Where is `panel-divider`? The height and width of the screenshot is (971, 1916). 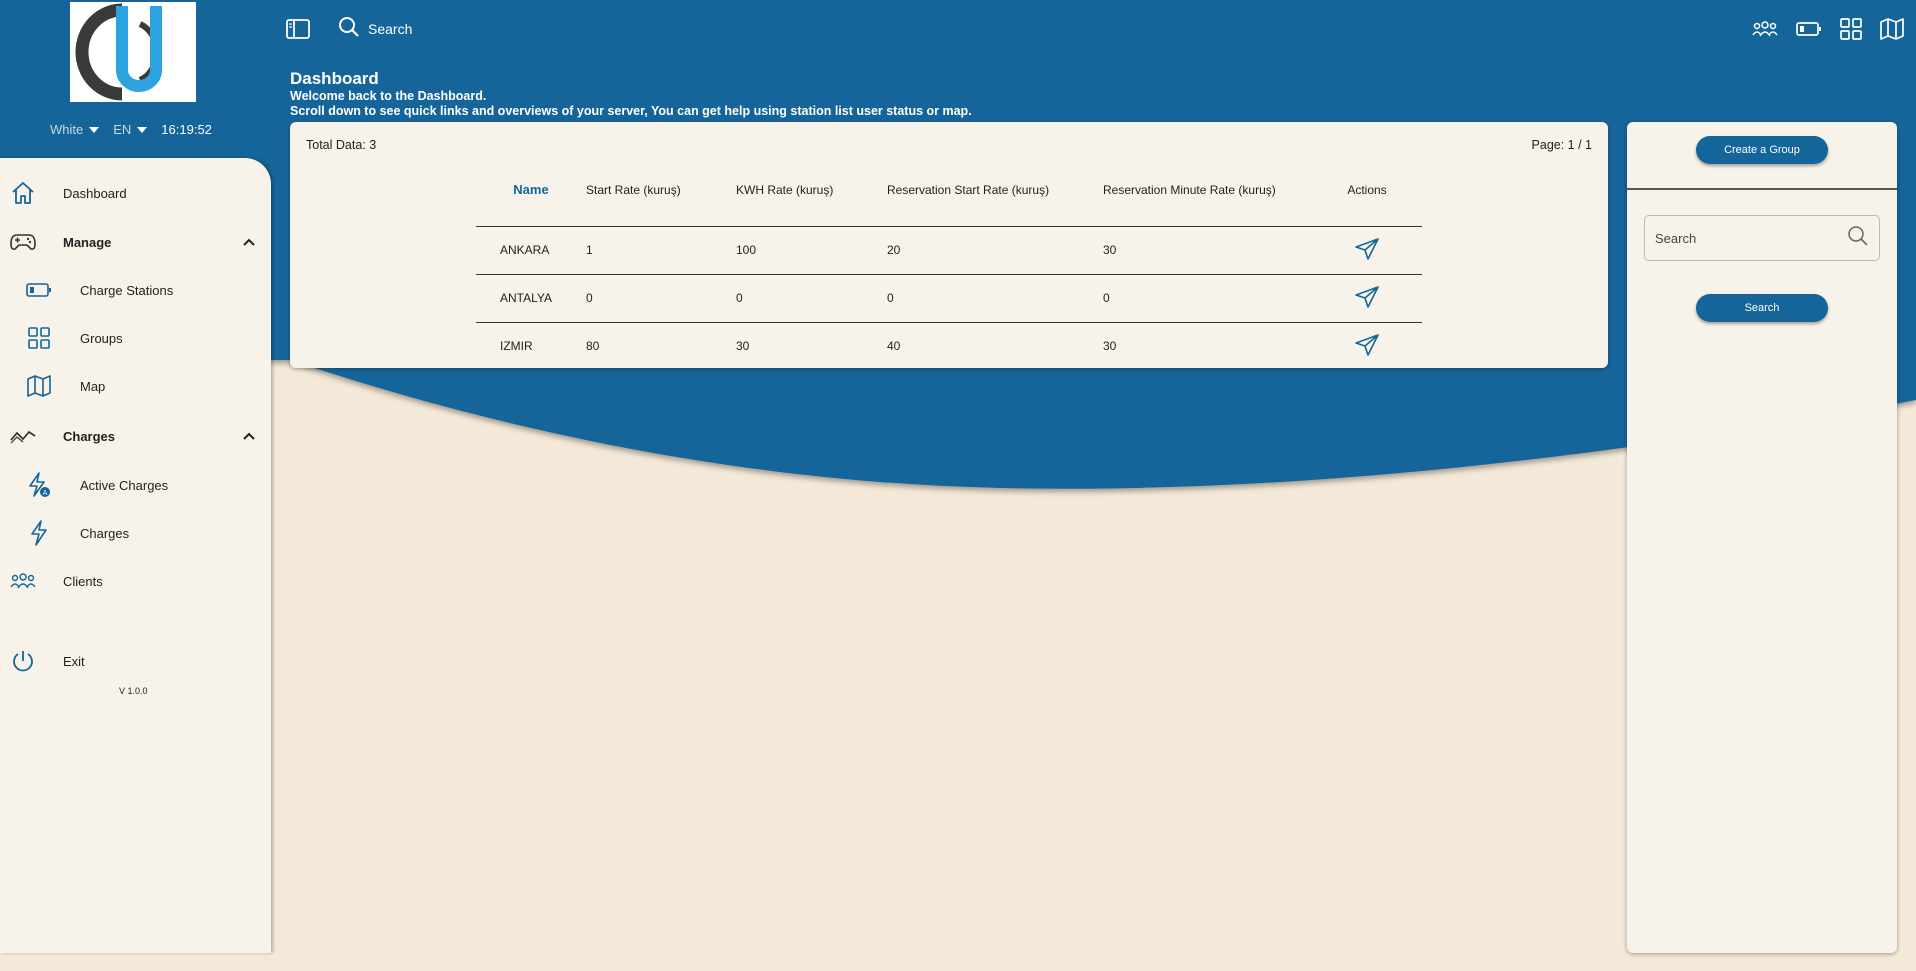 panel-divider is located at coordinates (1762, 189).